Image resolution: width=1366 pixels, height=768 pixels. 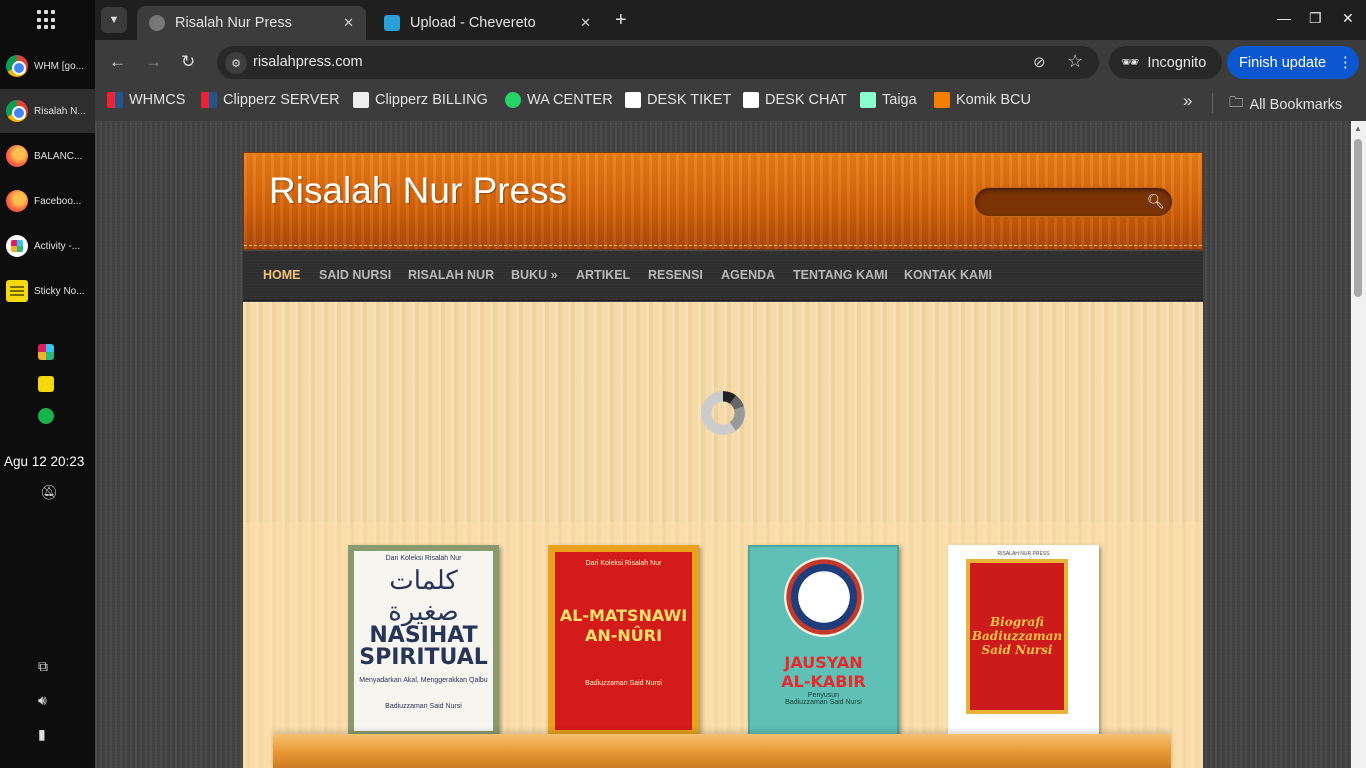 I want to click on bookmark-desk-chat: DESK CHAT, so click(x=795, y=100).